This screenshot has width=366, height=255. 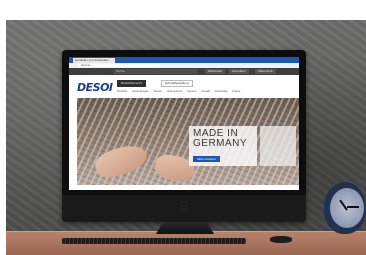 I want to click on quick-order-button: Schnellbestellung, so click(x=177, y=83).